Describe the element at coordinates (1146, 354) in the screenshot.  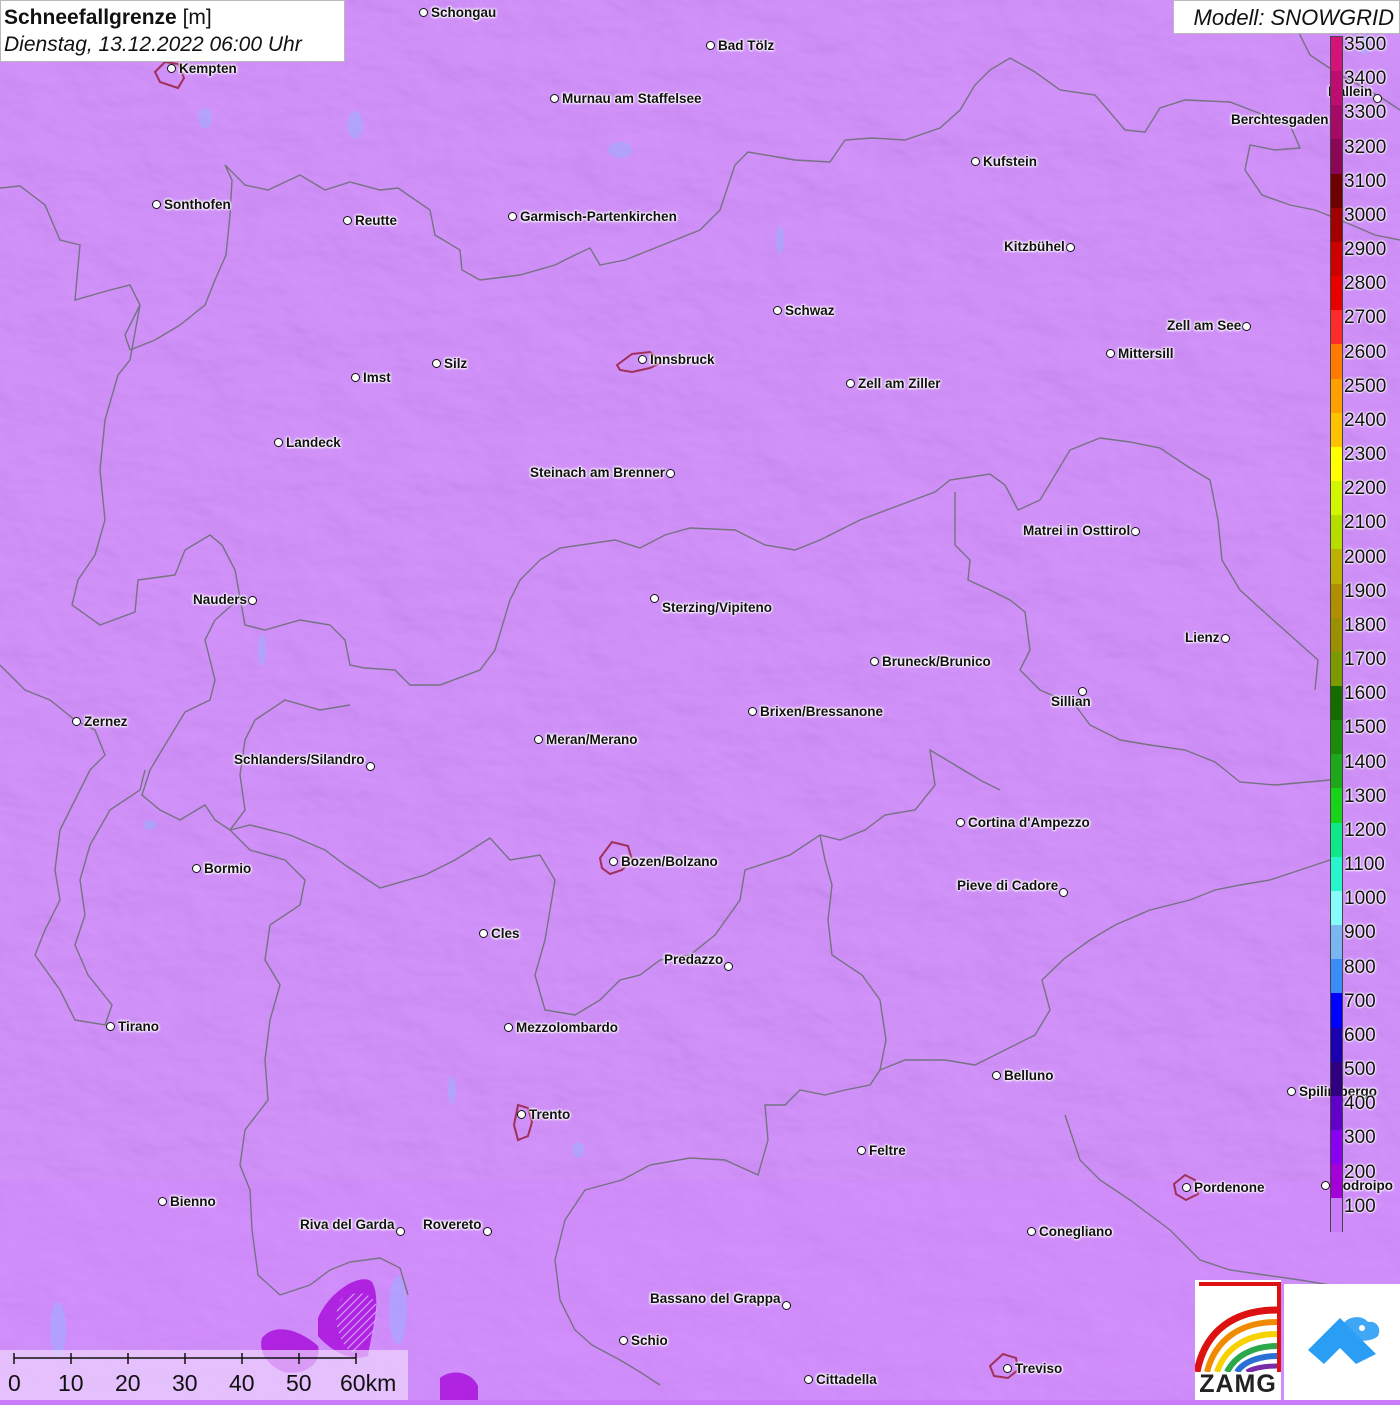
I see `city-label: Mittersill` at that location.